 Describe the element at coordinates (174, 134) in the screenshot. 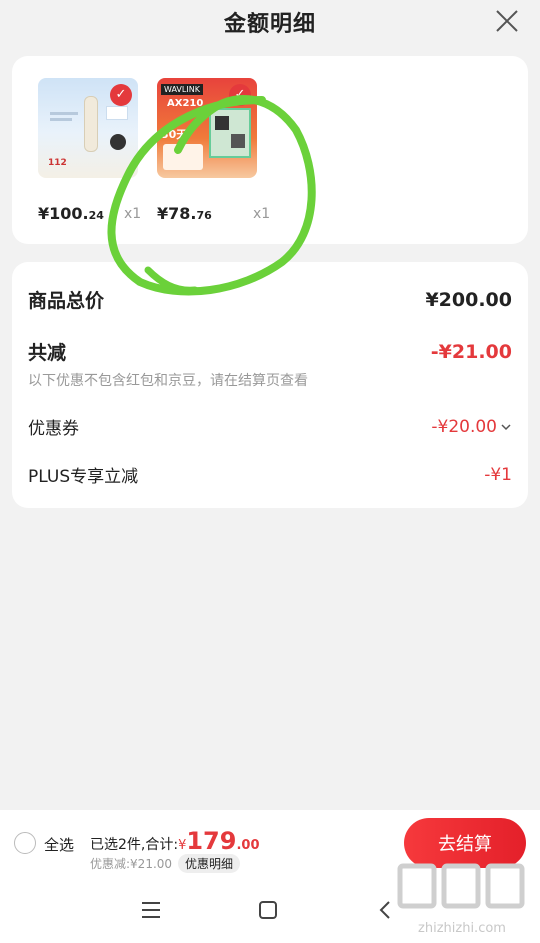

I see `thumbnail-promo: 30天` at that location.